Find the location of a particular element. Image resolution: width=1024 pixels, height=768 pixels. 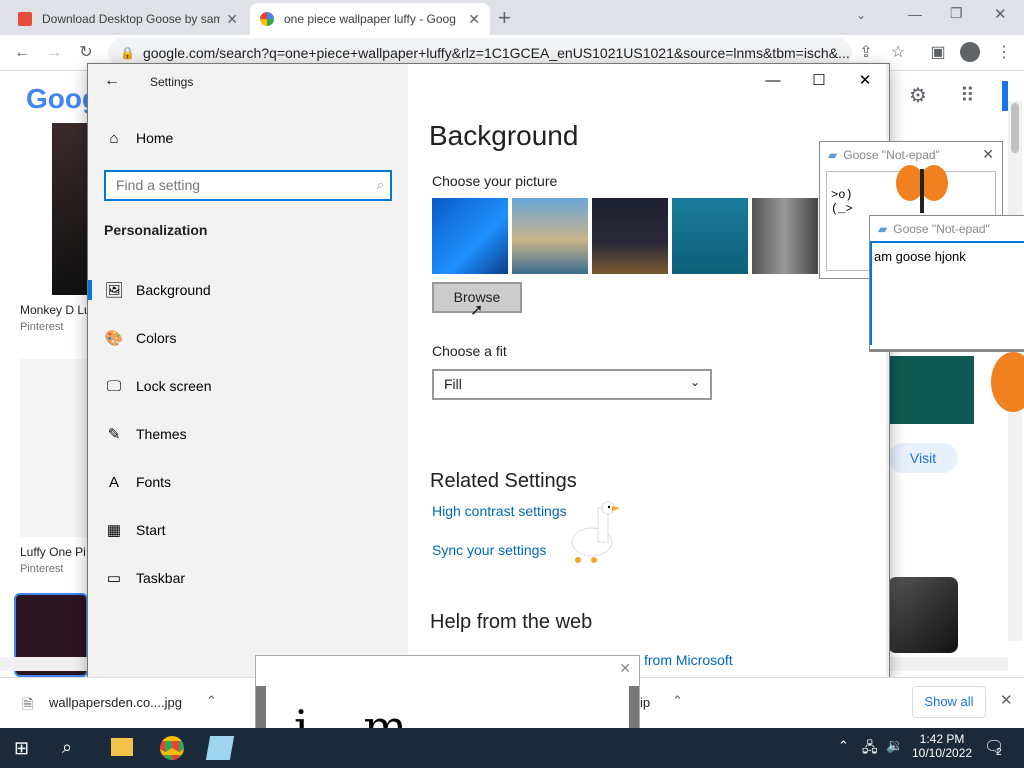

fit-dropdown: Fill ⌄ is located at coordinates (572, 384).